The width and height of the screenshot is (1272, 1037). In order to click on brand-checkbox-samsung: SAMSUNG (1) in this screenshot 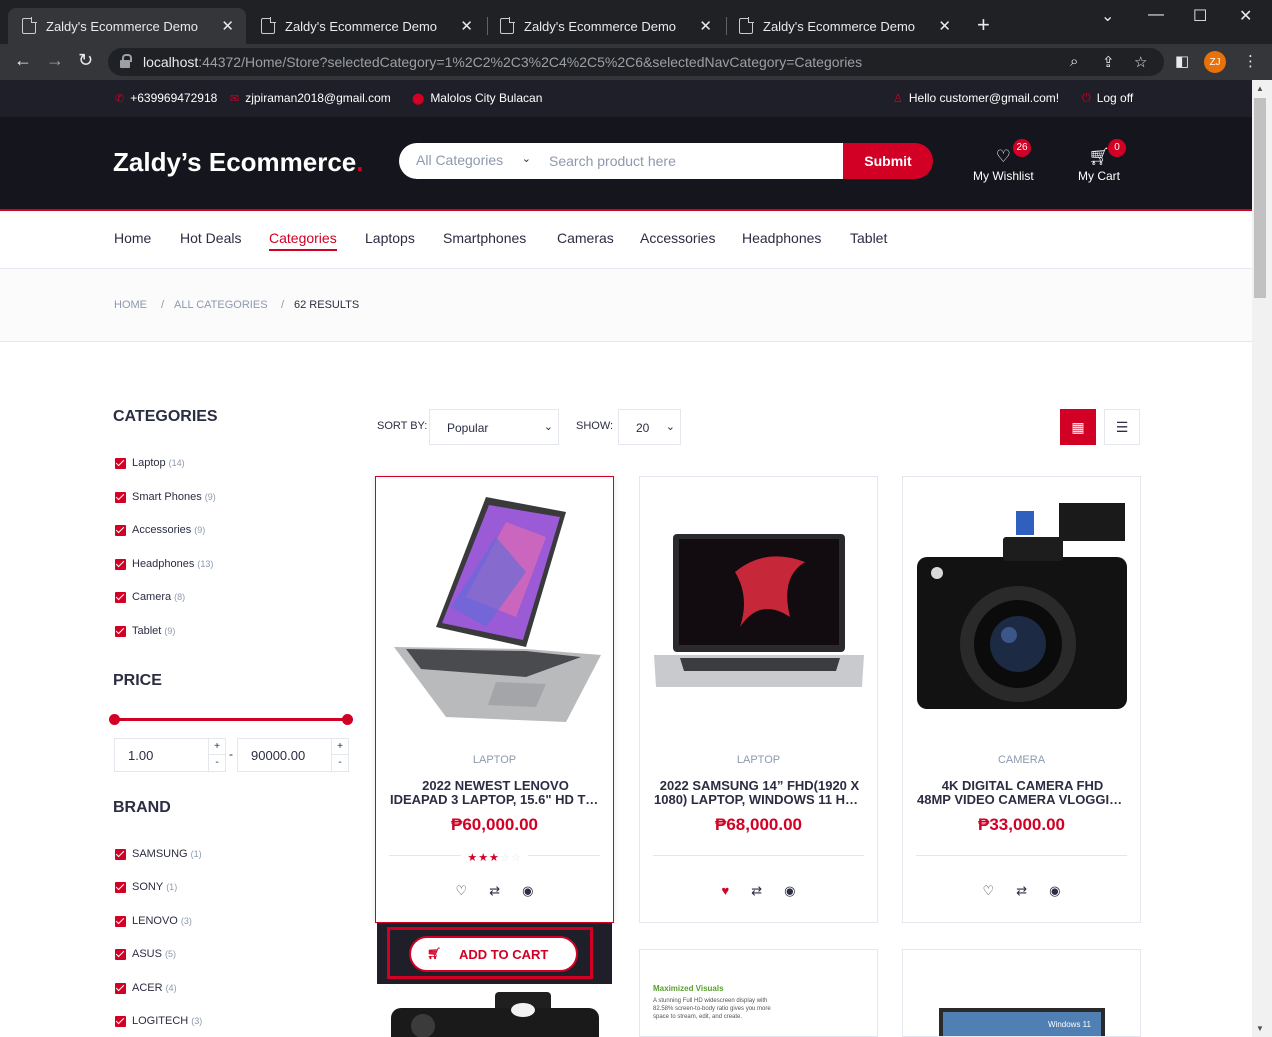, I will do `click(158, 854)`.